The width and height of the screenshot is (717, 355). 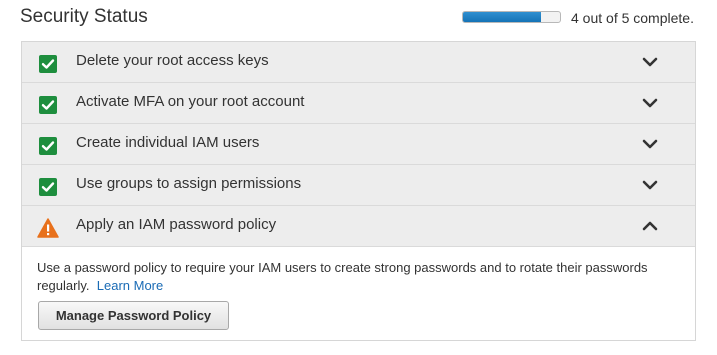 What do you see at coordinates (189, 183) in the screenshot?
I see `checklist-item-label: Use groups to assign permissions` at bounding box center [189, 183].